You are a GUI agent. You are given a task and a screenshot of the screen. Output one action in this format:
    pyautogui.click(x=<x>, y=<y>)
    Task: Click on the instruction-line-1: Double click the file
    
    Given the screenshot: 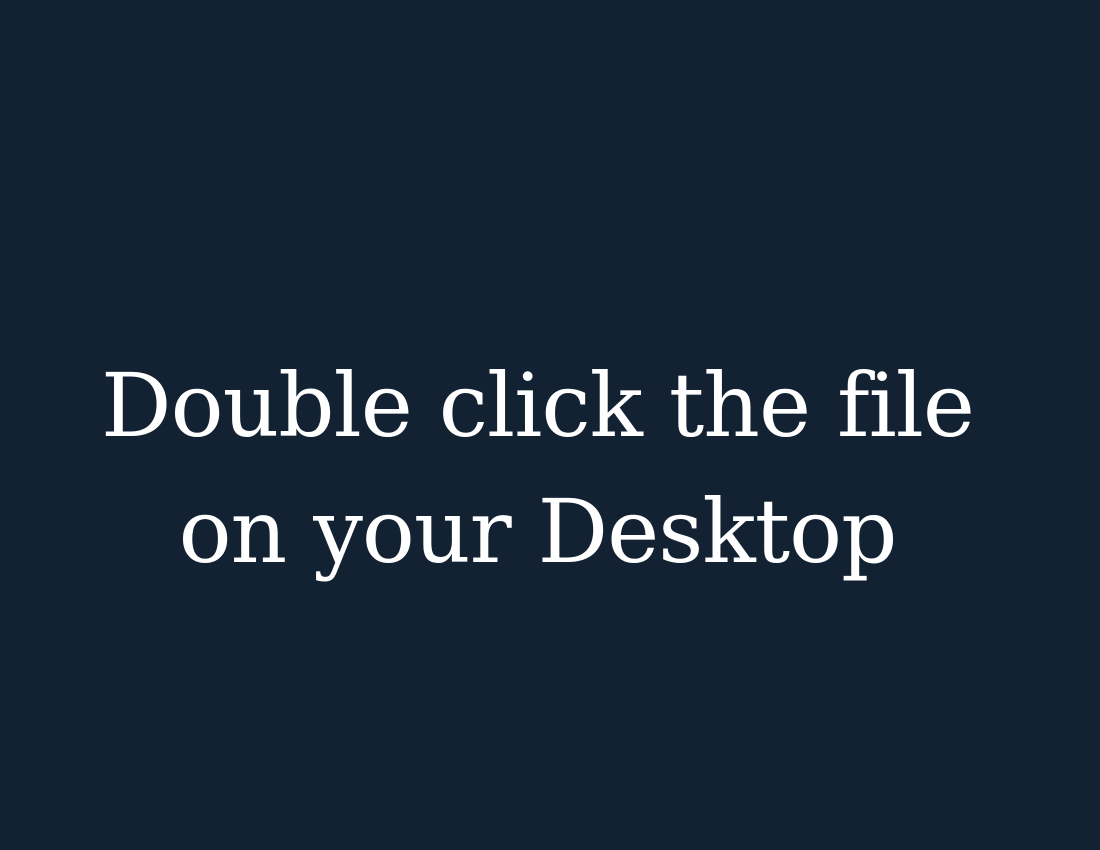 What is the action you would take?
    pyautogui.click(x=538, y=405)
    